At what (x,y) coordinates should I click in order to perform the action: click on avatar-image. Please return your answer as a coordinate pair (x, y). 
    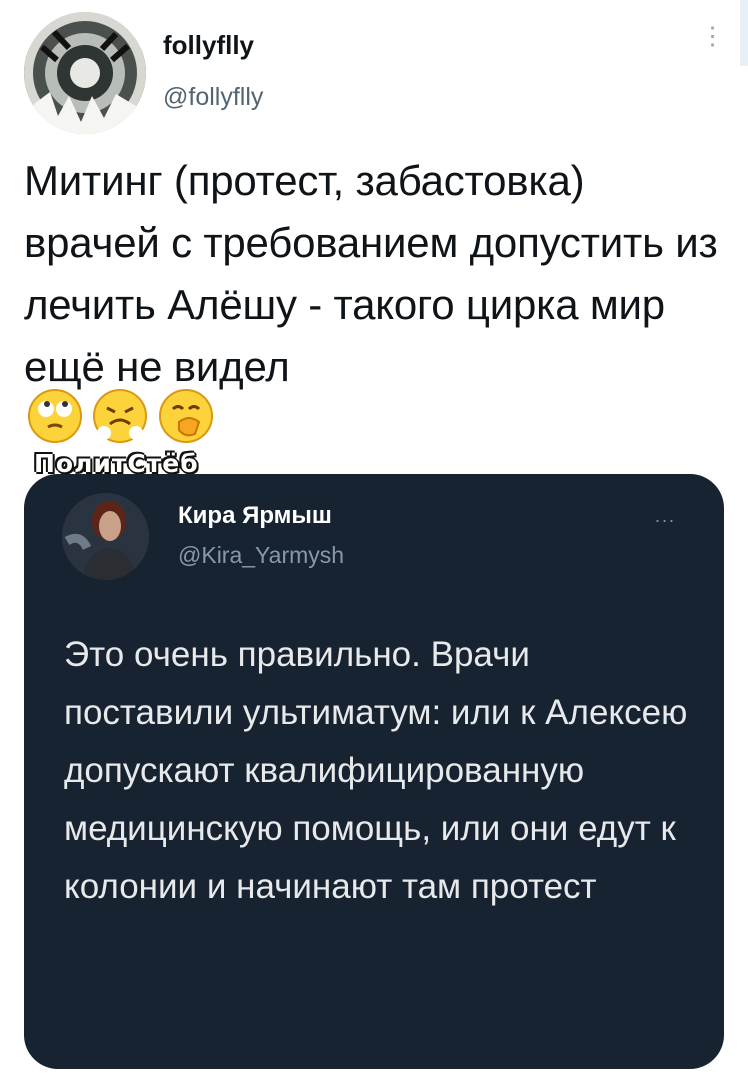
    Looking at the image, I should click on (85, 73).